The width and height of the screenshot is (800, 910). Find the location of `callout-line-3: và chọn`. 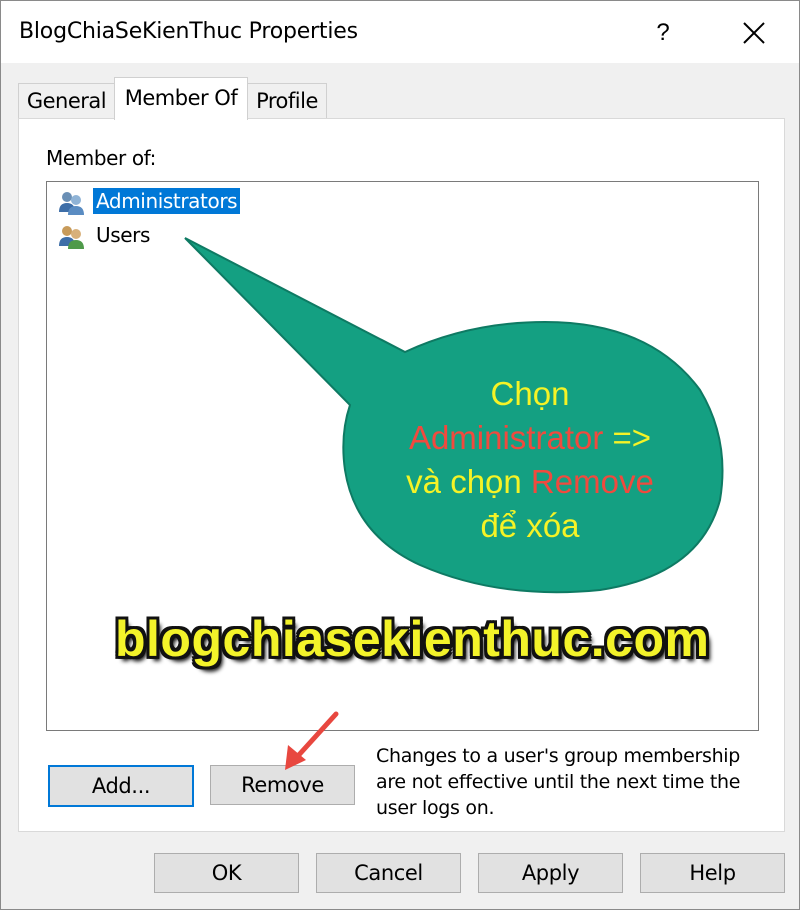

callout-line-3: và chọn is located at coordinates (468, 481).